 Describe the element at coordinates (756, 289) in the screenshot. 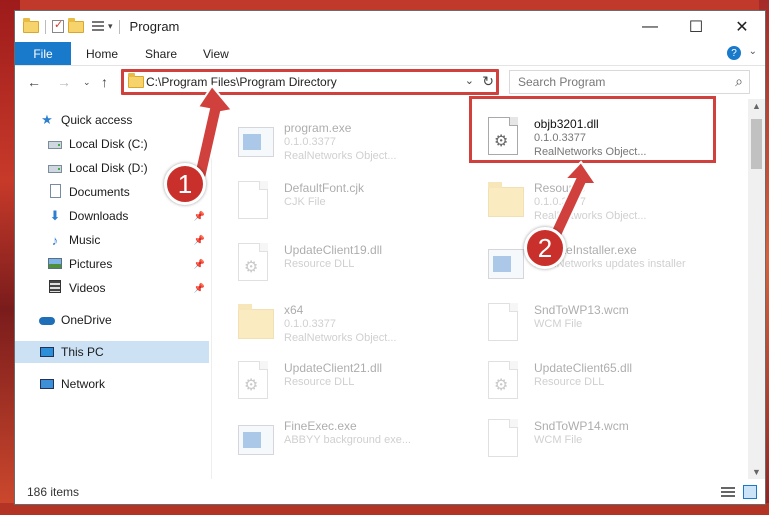

I see `vertical-scrollbar: ▲ ▼` at that location.